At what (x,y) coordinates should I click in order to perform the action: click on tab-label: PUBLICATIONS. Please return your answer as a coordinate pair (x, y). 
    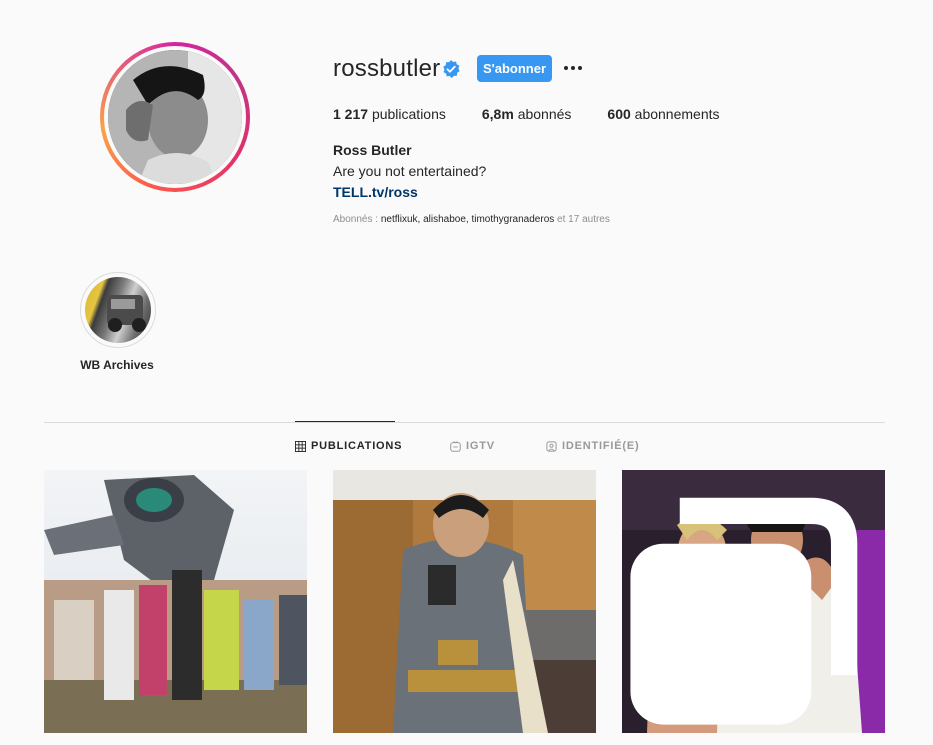
    Looking at the image, I should click on (357, 446).